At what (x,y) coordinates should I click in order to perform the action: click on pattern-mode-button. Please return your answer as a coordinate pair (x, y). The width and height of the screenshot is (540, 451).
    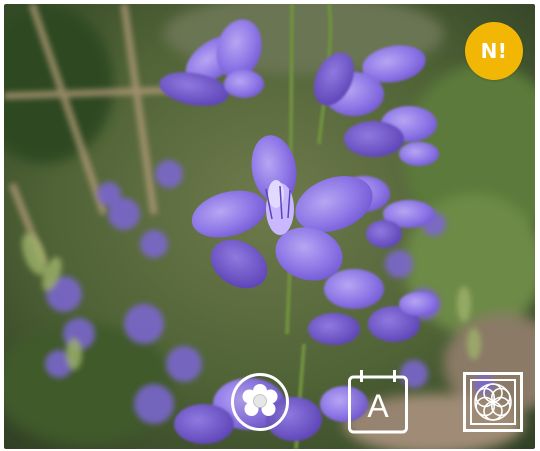
    Looking at the image, I should click on (493, 402).